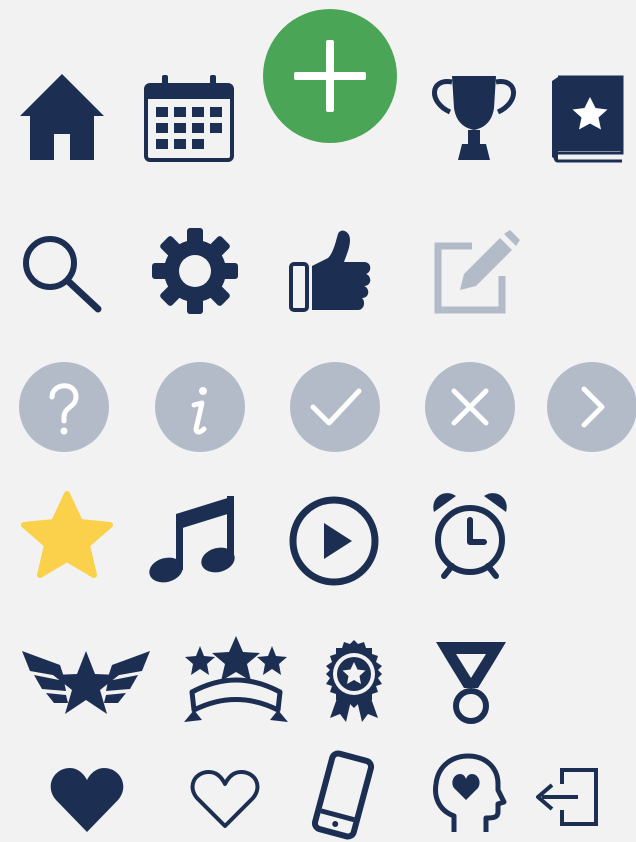 The width and height of the screenshot is (636, 842). Describe the element at coordinates (343, 795) in the screenshot. I see `phone-icon` at that location.